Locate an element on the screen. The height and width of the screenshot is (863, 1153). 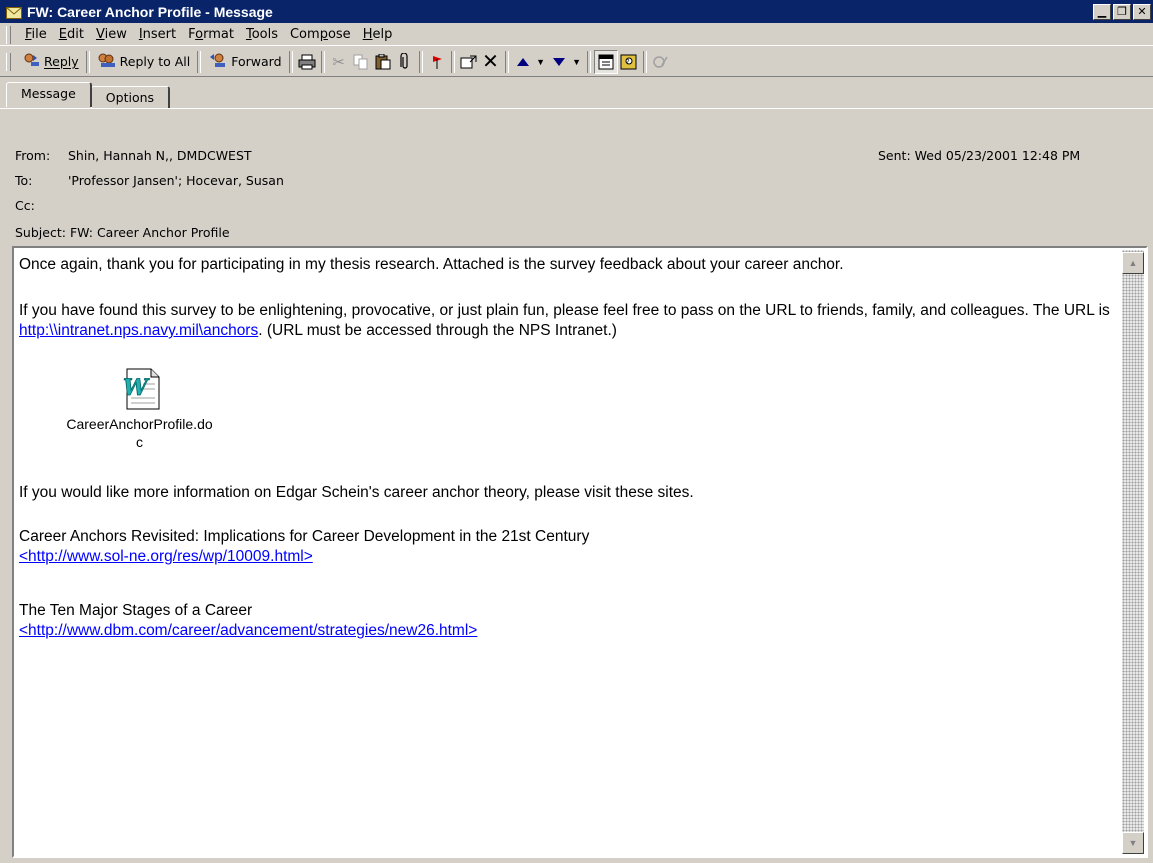
attachment-name: CareerAnchorProfile.do is located at coordinates (139, 424).